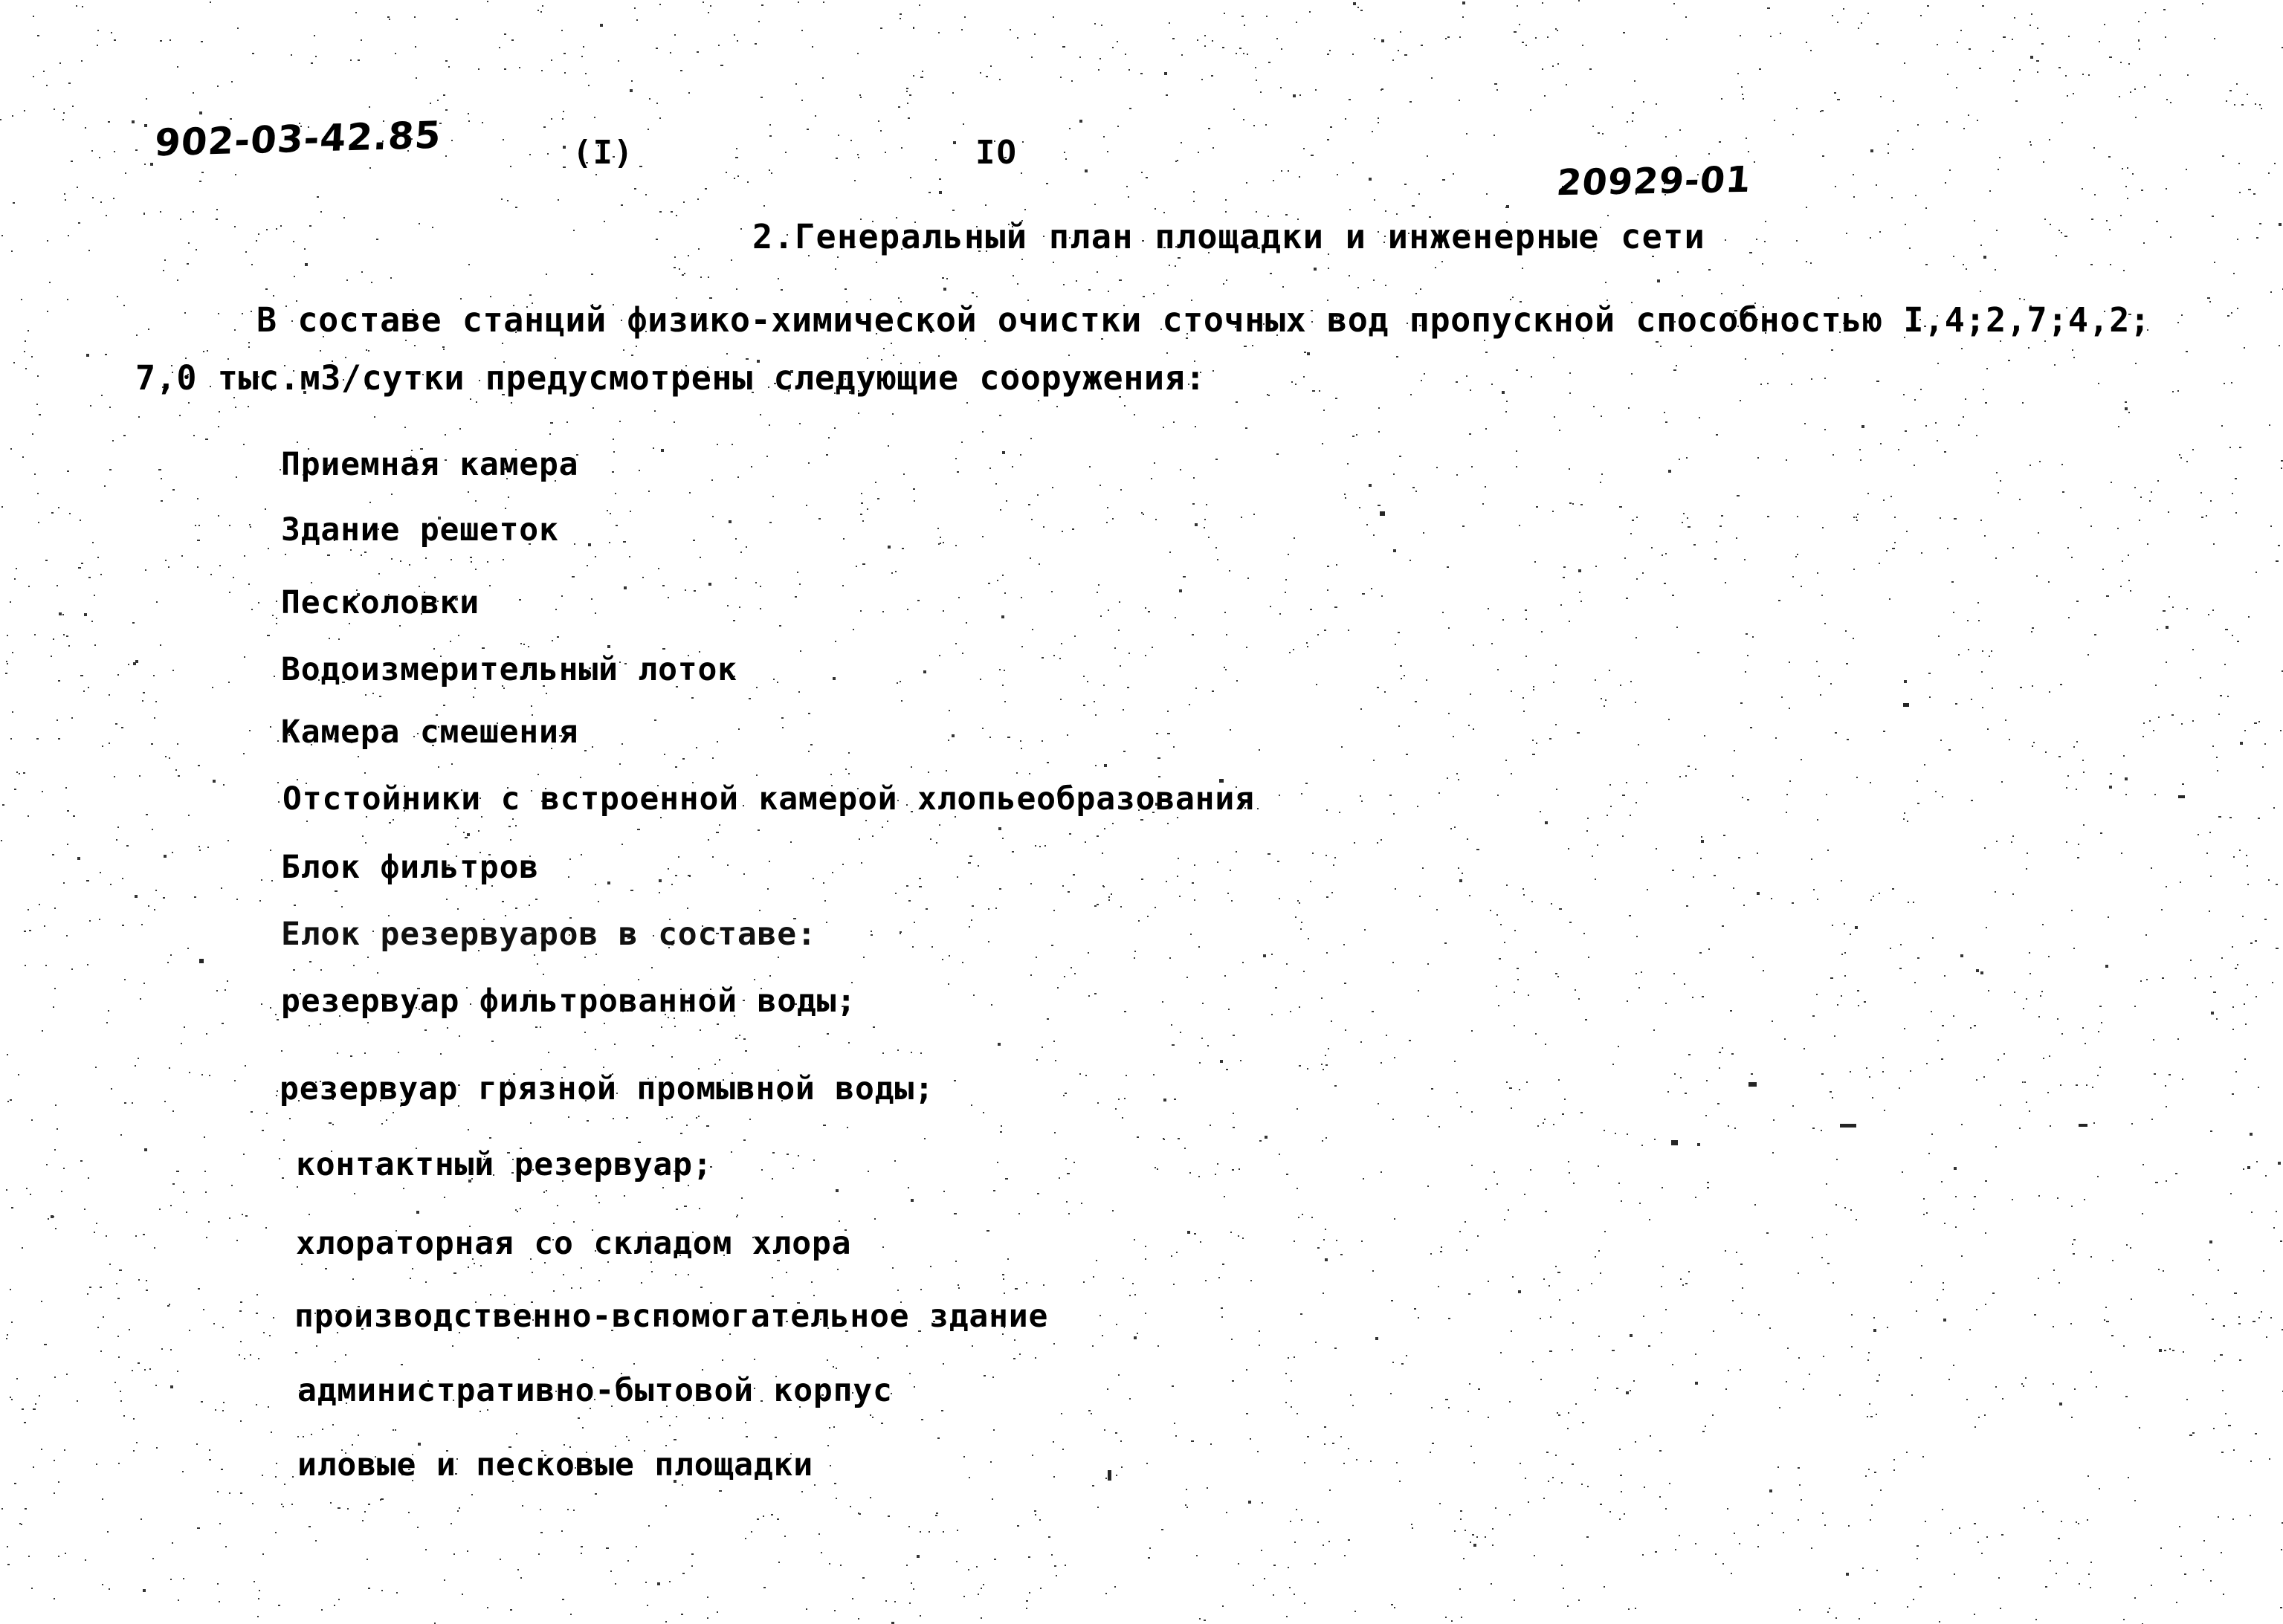 Image resolution: width=2283 pixels, height=1624 pixels. I want to click on facility-list-item: Камера смешения, so click(430, 732).